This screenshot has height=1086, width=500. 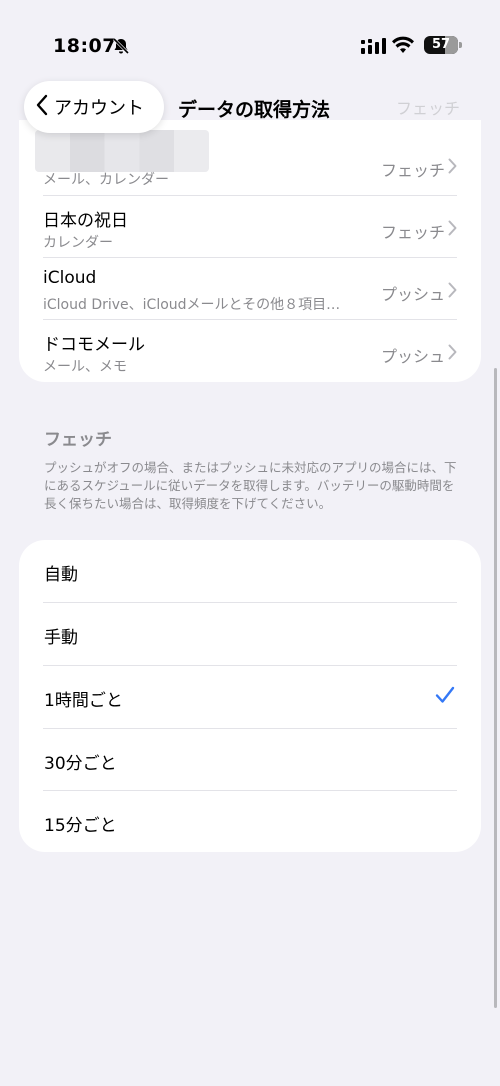 What do you see at coordinates (94, 345) in the screenshot?
I see `account-title: ドコモメール` at bounding box center [94, 345].